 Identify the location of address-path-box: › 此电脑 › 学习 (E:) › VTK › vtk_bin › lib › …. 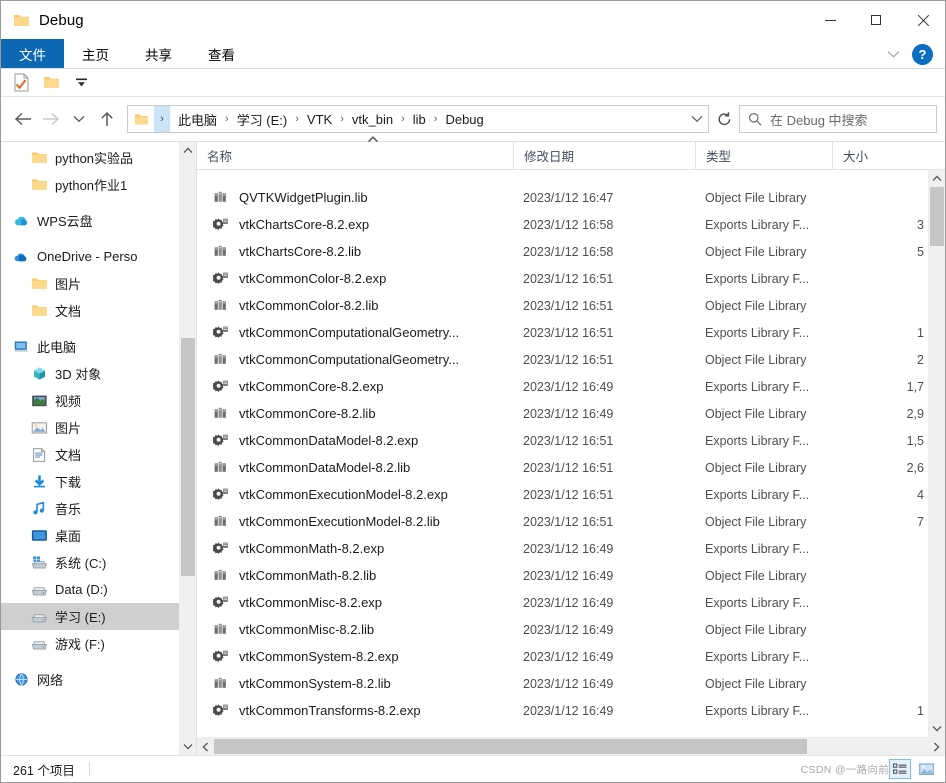
(418, 119).